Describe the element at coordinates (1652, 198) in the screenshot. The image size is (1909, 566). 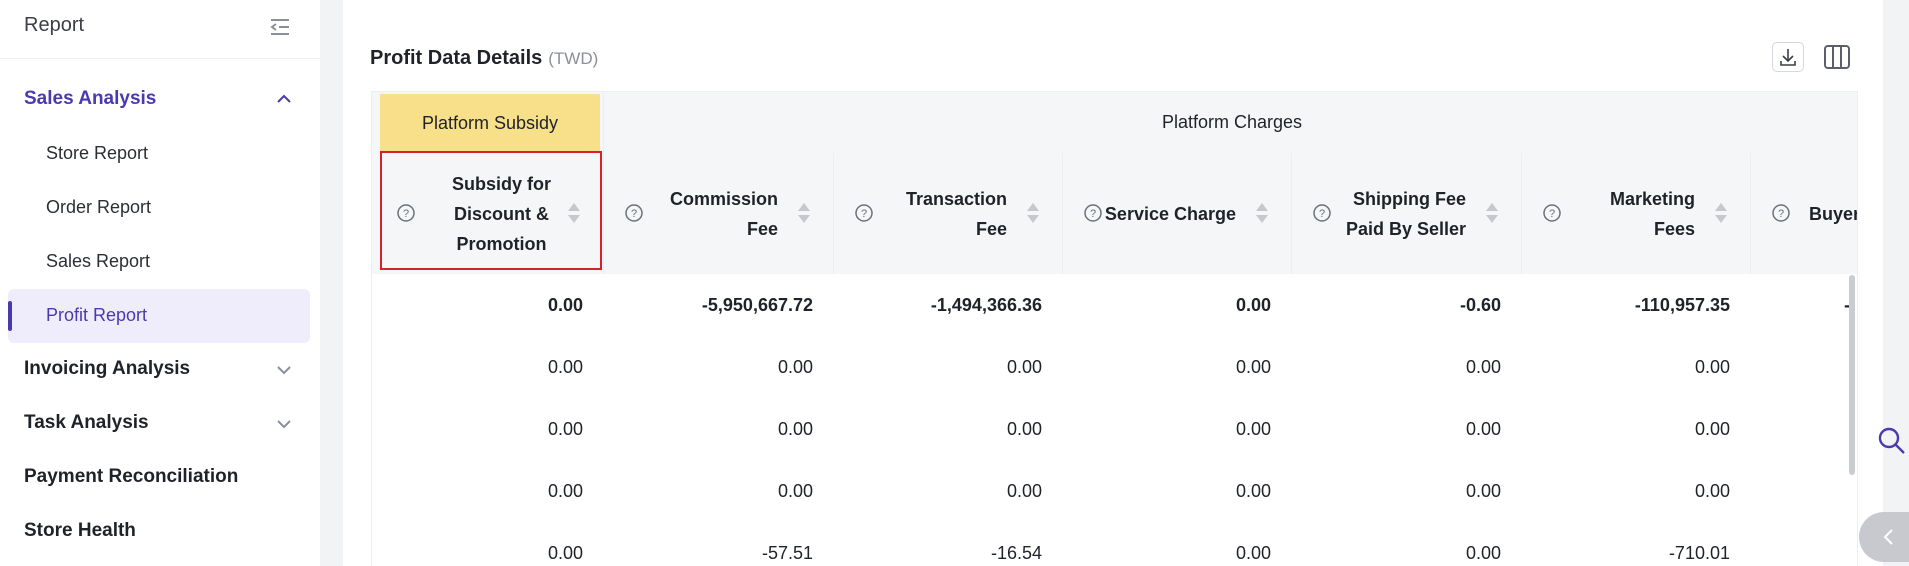
I see `column-label: Marketing` at that location.